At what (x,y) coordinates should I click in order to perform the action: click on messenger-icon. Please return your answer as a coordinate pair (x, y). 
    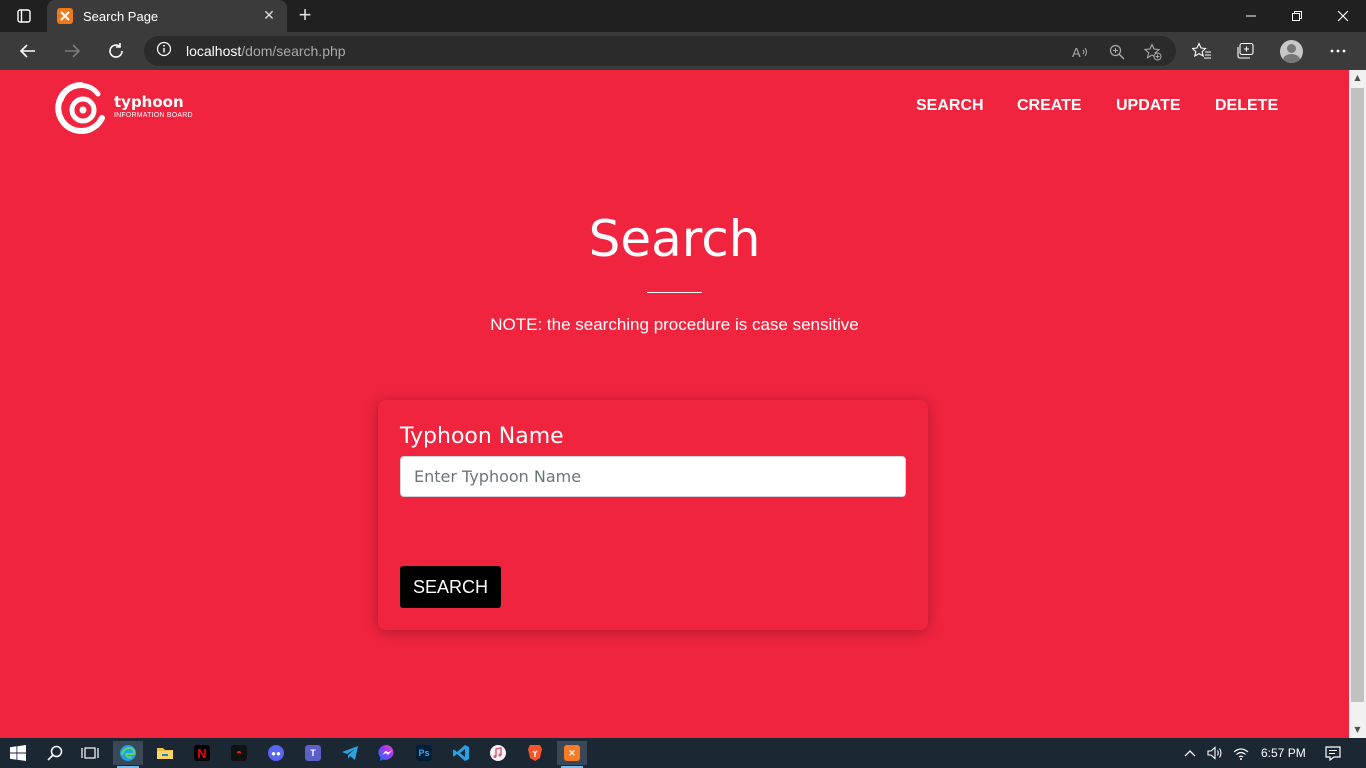
    Looking at the image, I should click on (387, 753).